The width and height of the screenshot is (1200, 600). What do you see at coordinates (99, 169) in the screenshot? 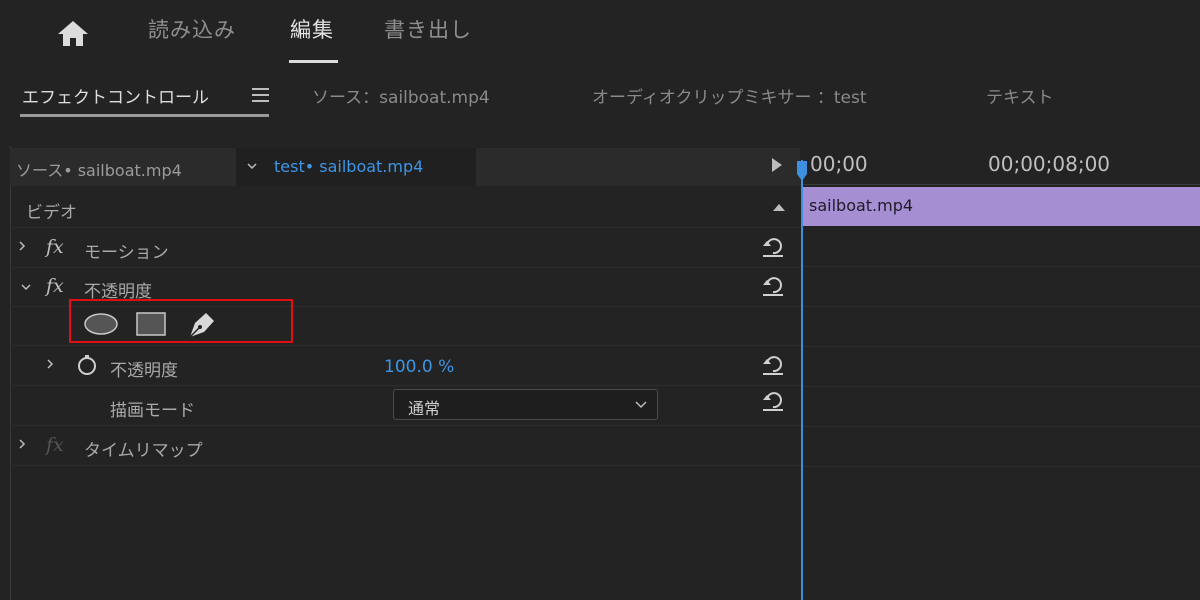
I see `source-clip-label: ソース• sailboat.mp4` at bounding box center [99, 169].